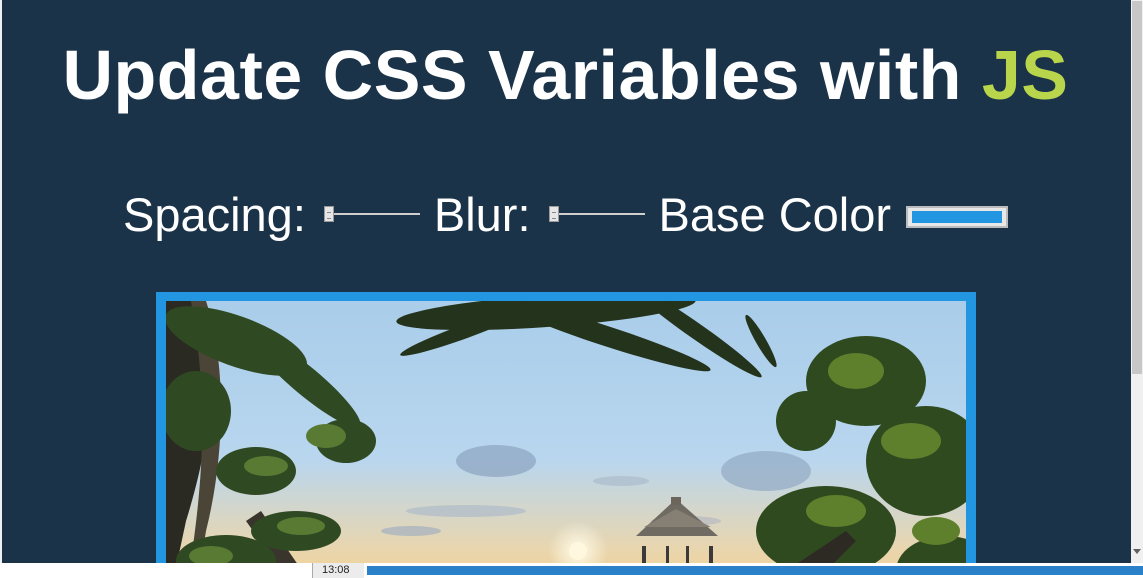 The height and width of the screenshot is (578, 1143). I want to click on title-text: Update CSS Variables with, so click(522, 75).